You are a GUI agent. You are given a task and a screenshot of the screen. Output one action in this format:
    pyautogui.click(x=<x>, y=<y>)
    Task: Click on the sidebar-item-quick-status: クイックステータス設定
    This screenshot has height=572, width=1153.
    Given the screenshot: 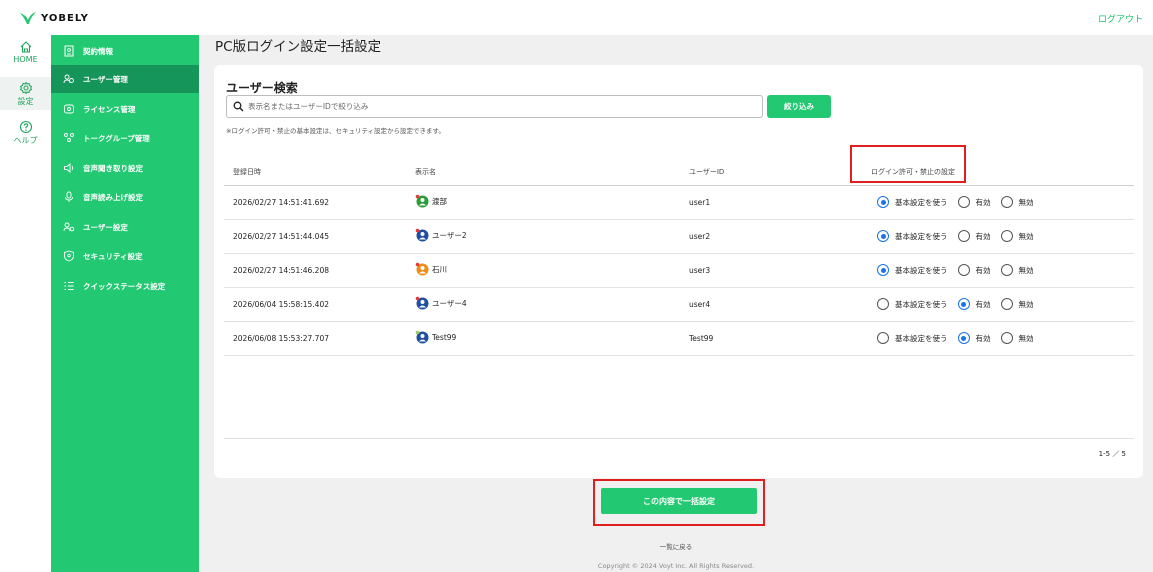 What is the action you would take?
    pyautogui.click(x=125, y=286)
    